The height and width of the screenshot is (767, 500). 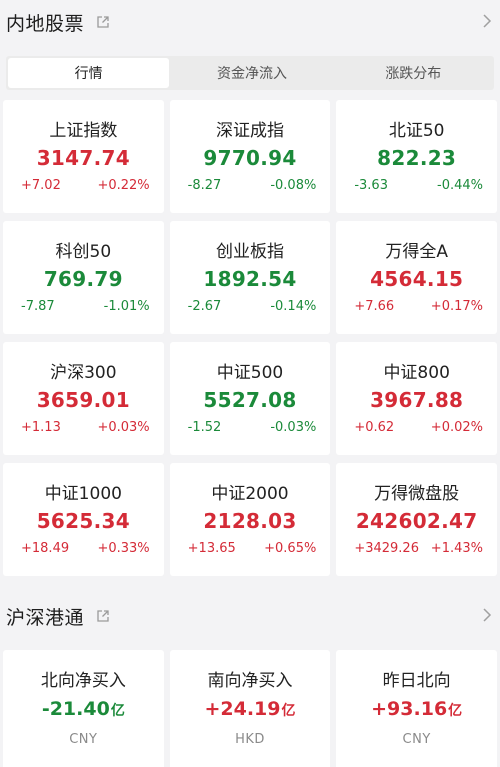 I want to click on hk-connect-amount: +24.19, so click(x=242, y=709).